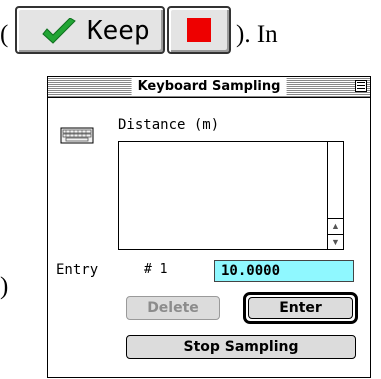 The image size is (381, 379). Describe the element at coordinates (118, 31) in the screenshot. I see `keep-label: Keep` at that location.